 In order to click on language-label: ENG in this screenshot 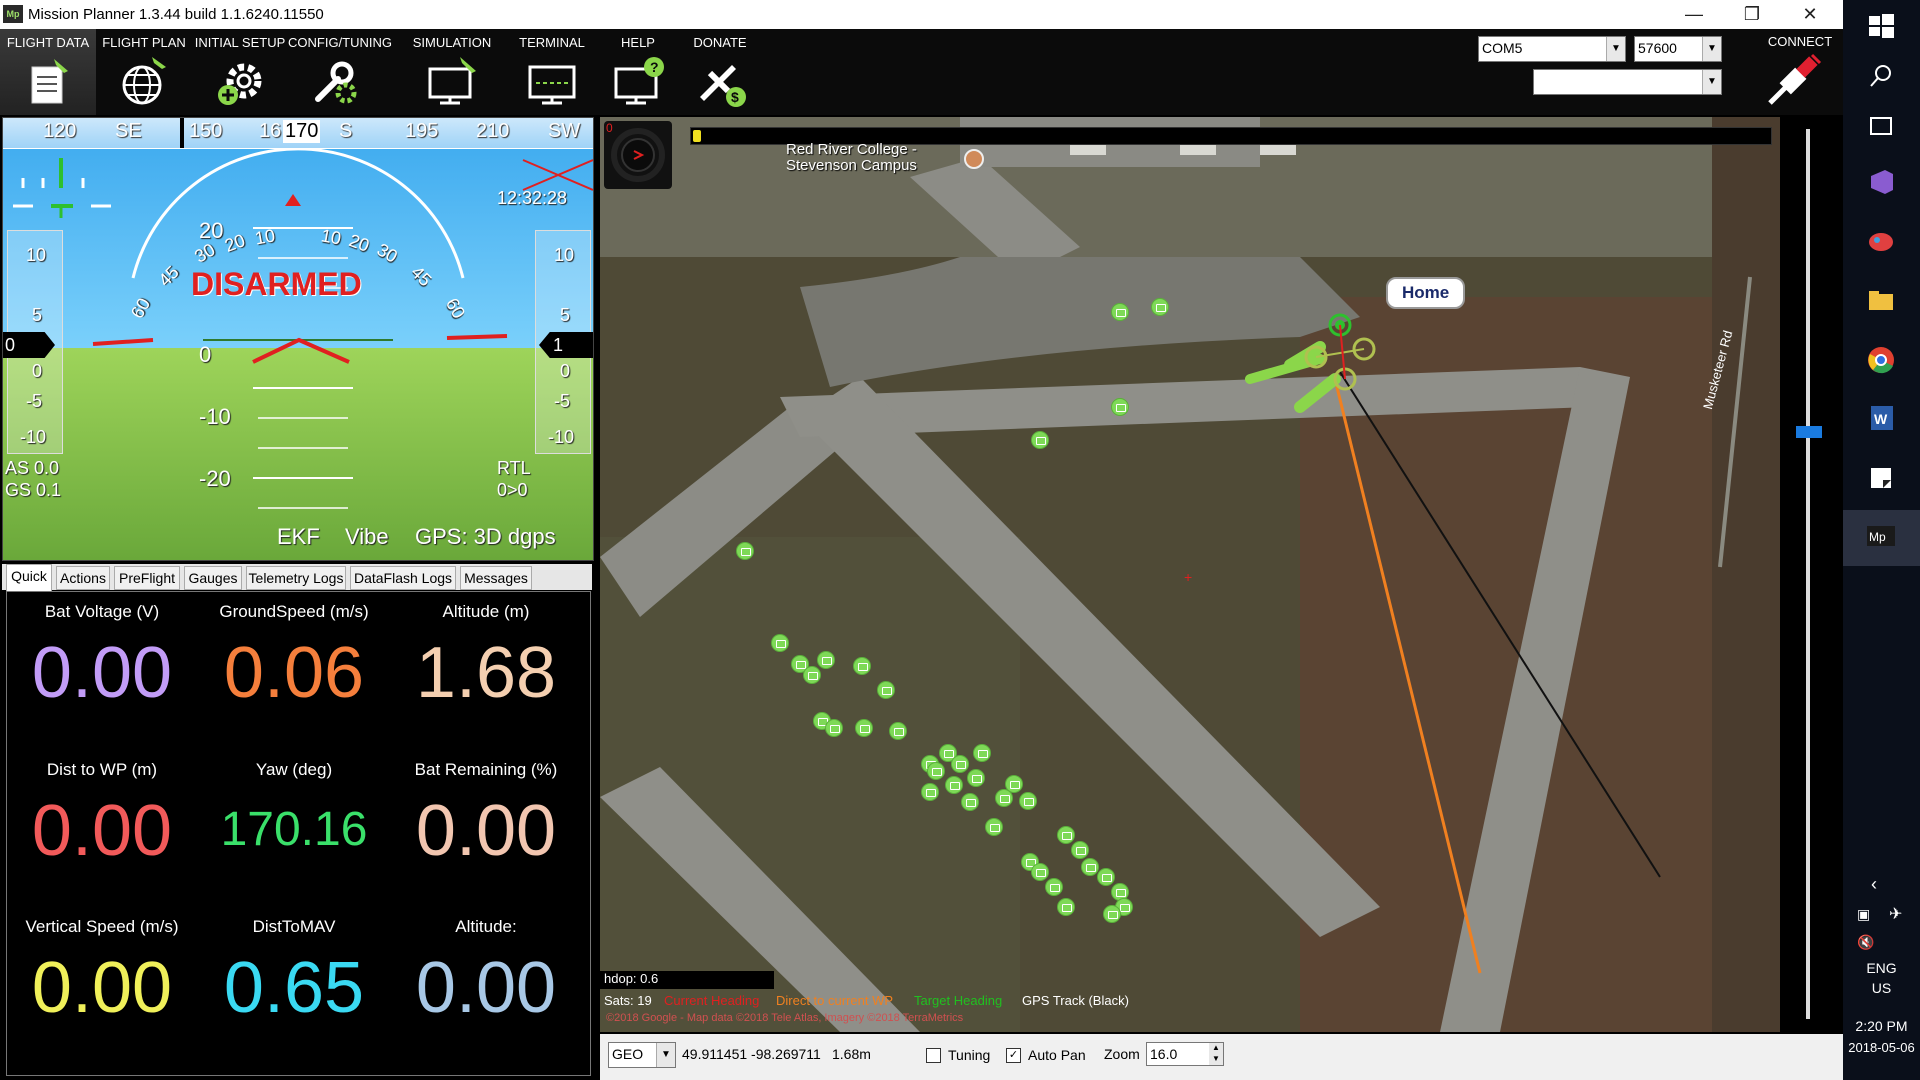, I will do `click(1881, 968)`.